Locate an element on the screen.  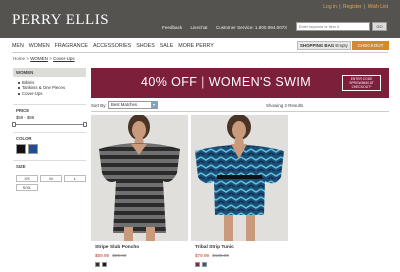
brand-logo: PERRY ELLIS is located at coordinates (60, 20).